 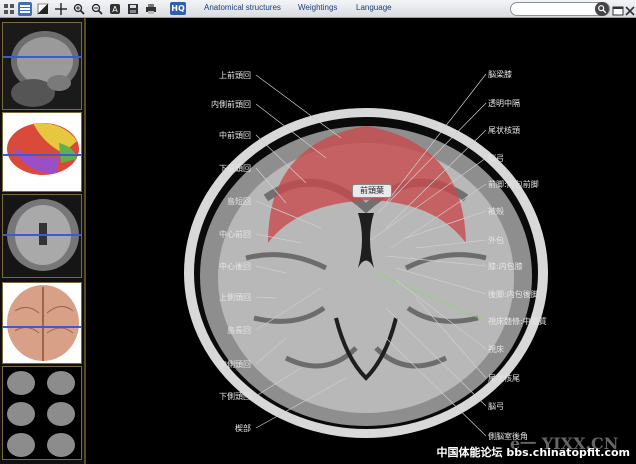 I want to click on view-thumbnails, so click(x=43, y=241).